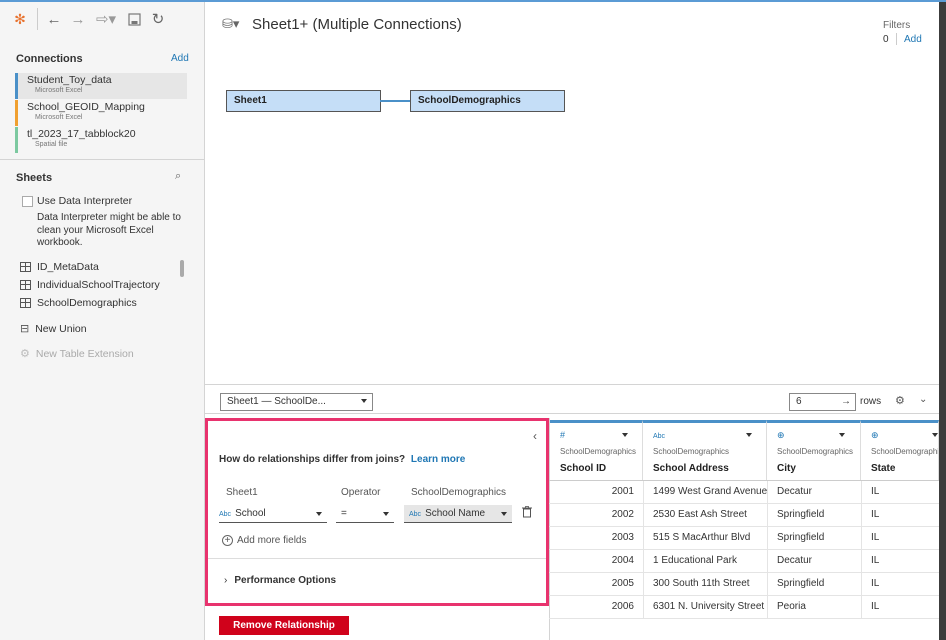 The height and width of the screenshot is (640, 946). I want to click on datasource-title: Sheet1+ (Multiple Connections), so click(357, 24).